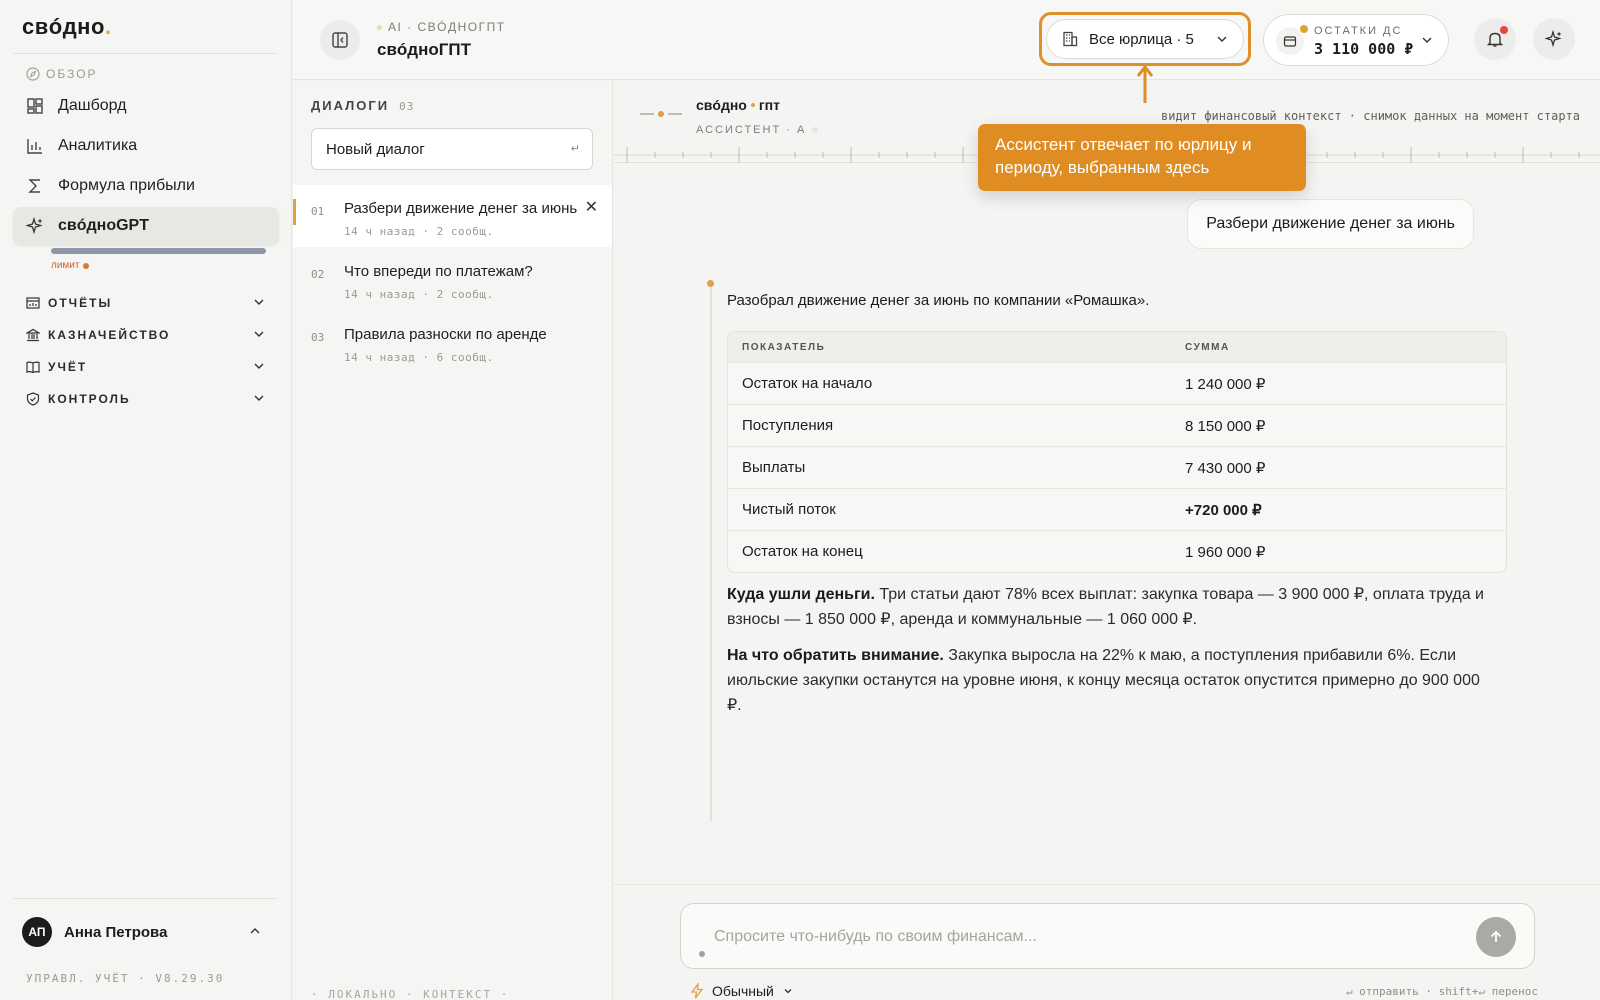  I want to click on user-message-bubble: Разбери движение денег за июнь, so click(1330, 224).